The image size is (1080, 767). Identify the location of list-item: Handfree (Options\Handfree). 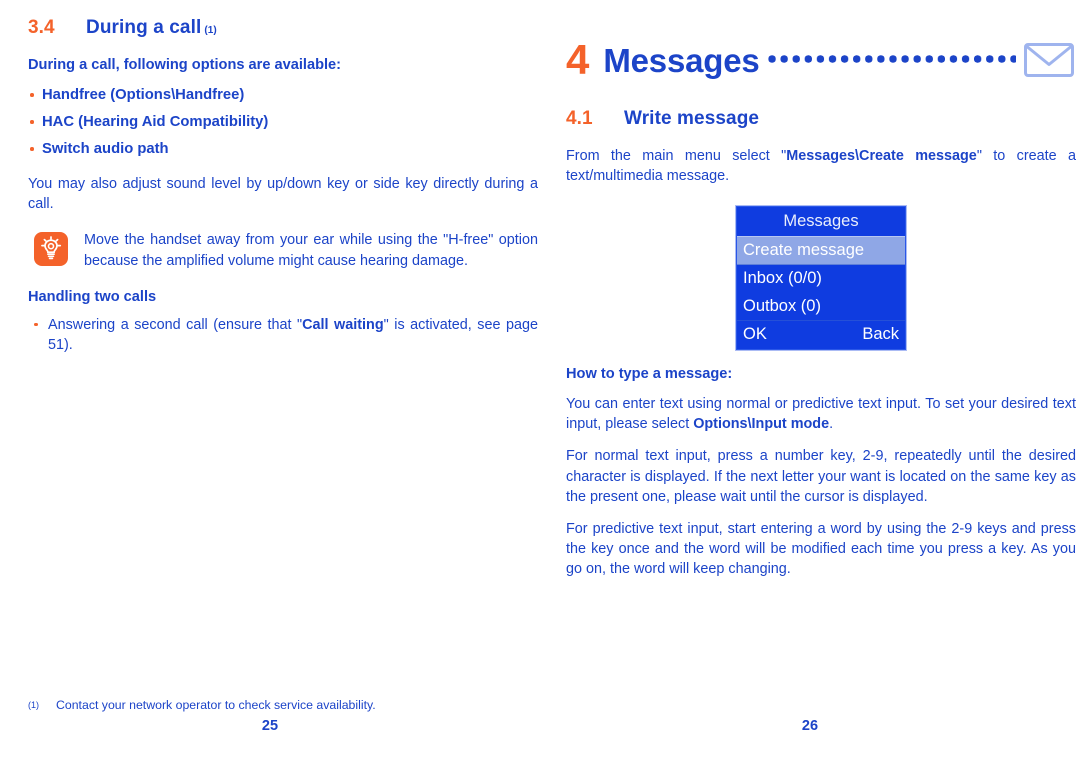
(283, 95).